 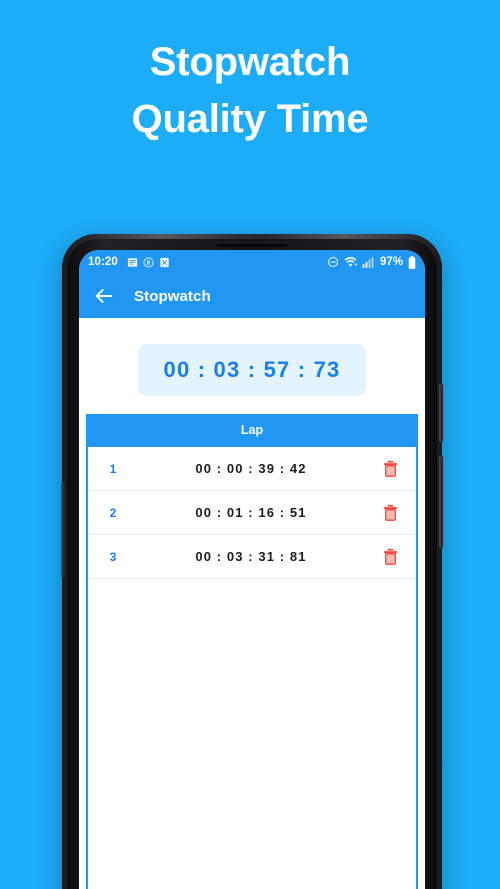 What do you see at coordinates (250, 91) in the screenshot?
I see `promo-heading: Stopwatch Quality Time` at bounding box center [250, 91].